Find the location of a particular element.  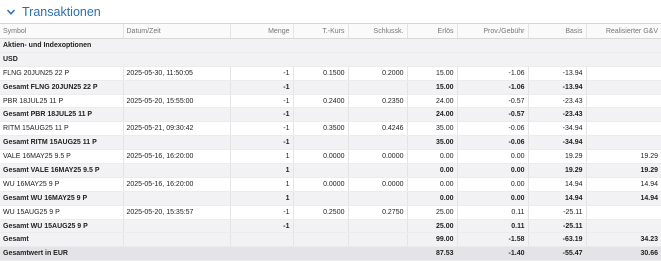

cell-symbol: Gesamt VALE 16MAY25 9.5 P is located at coordinates (62, 170).